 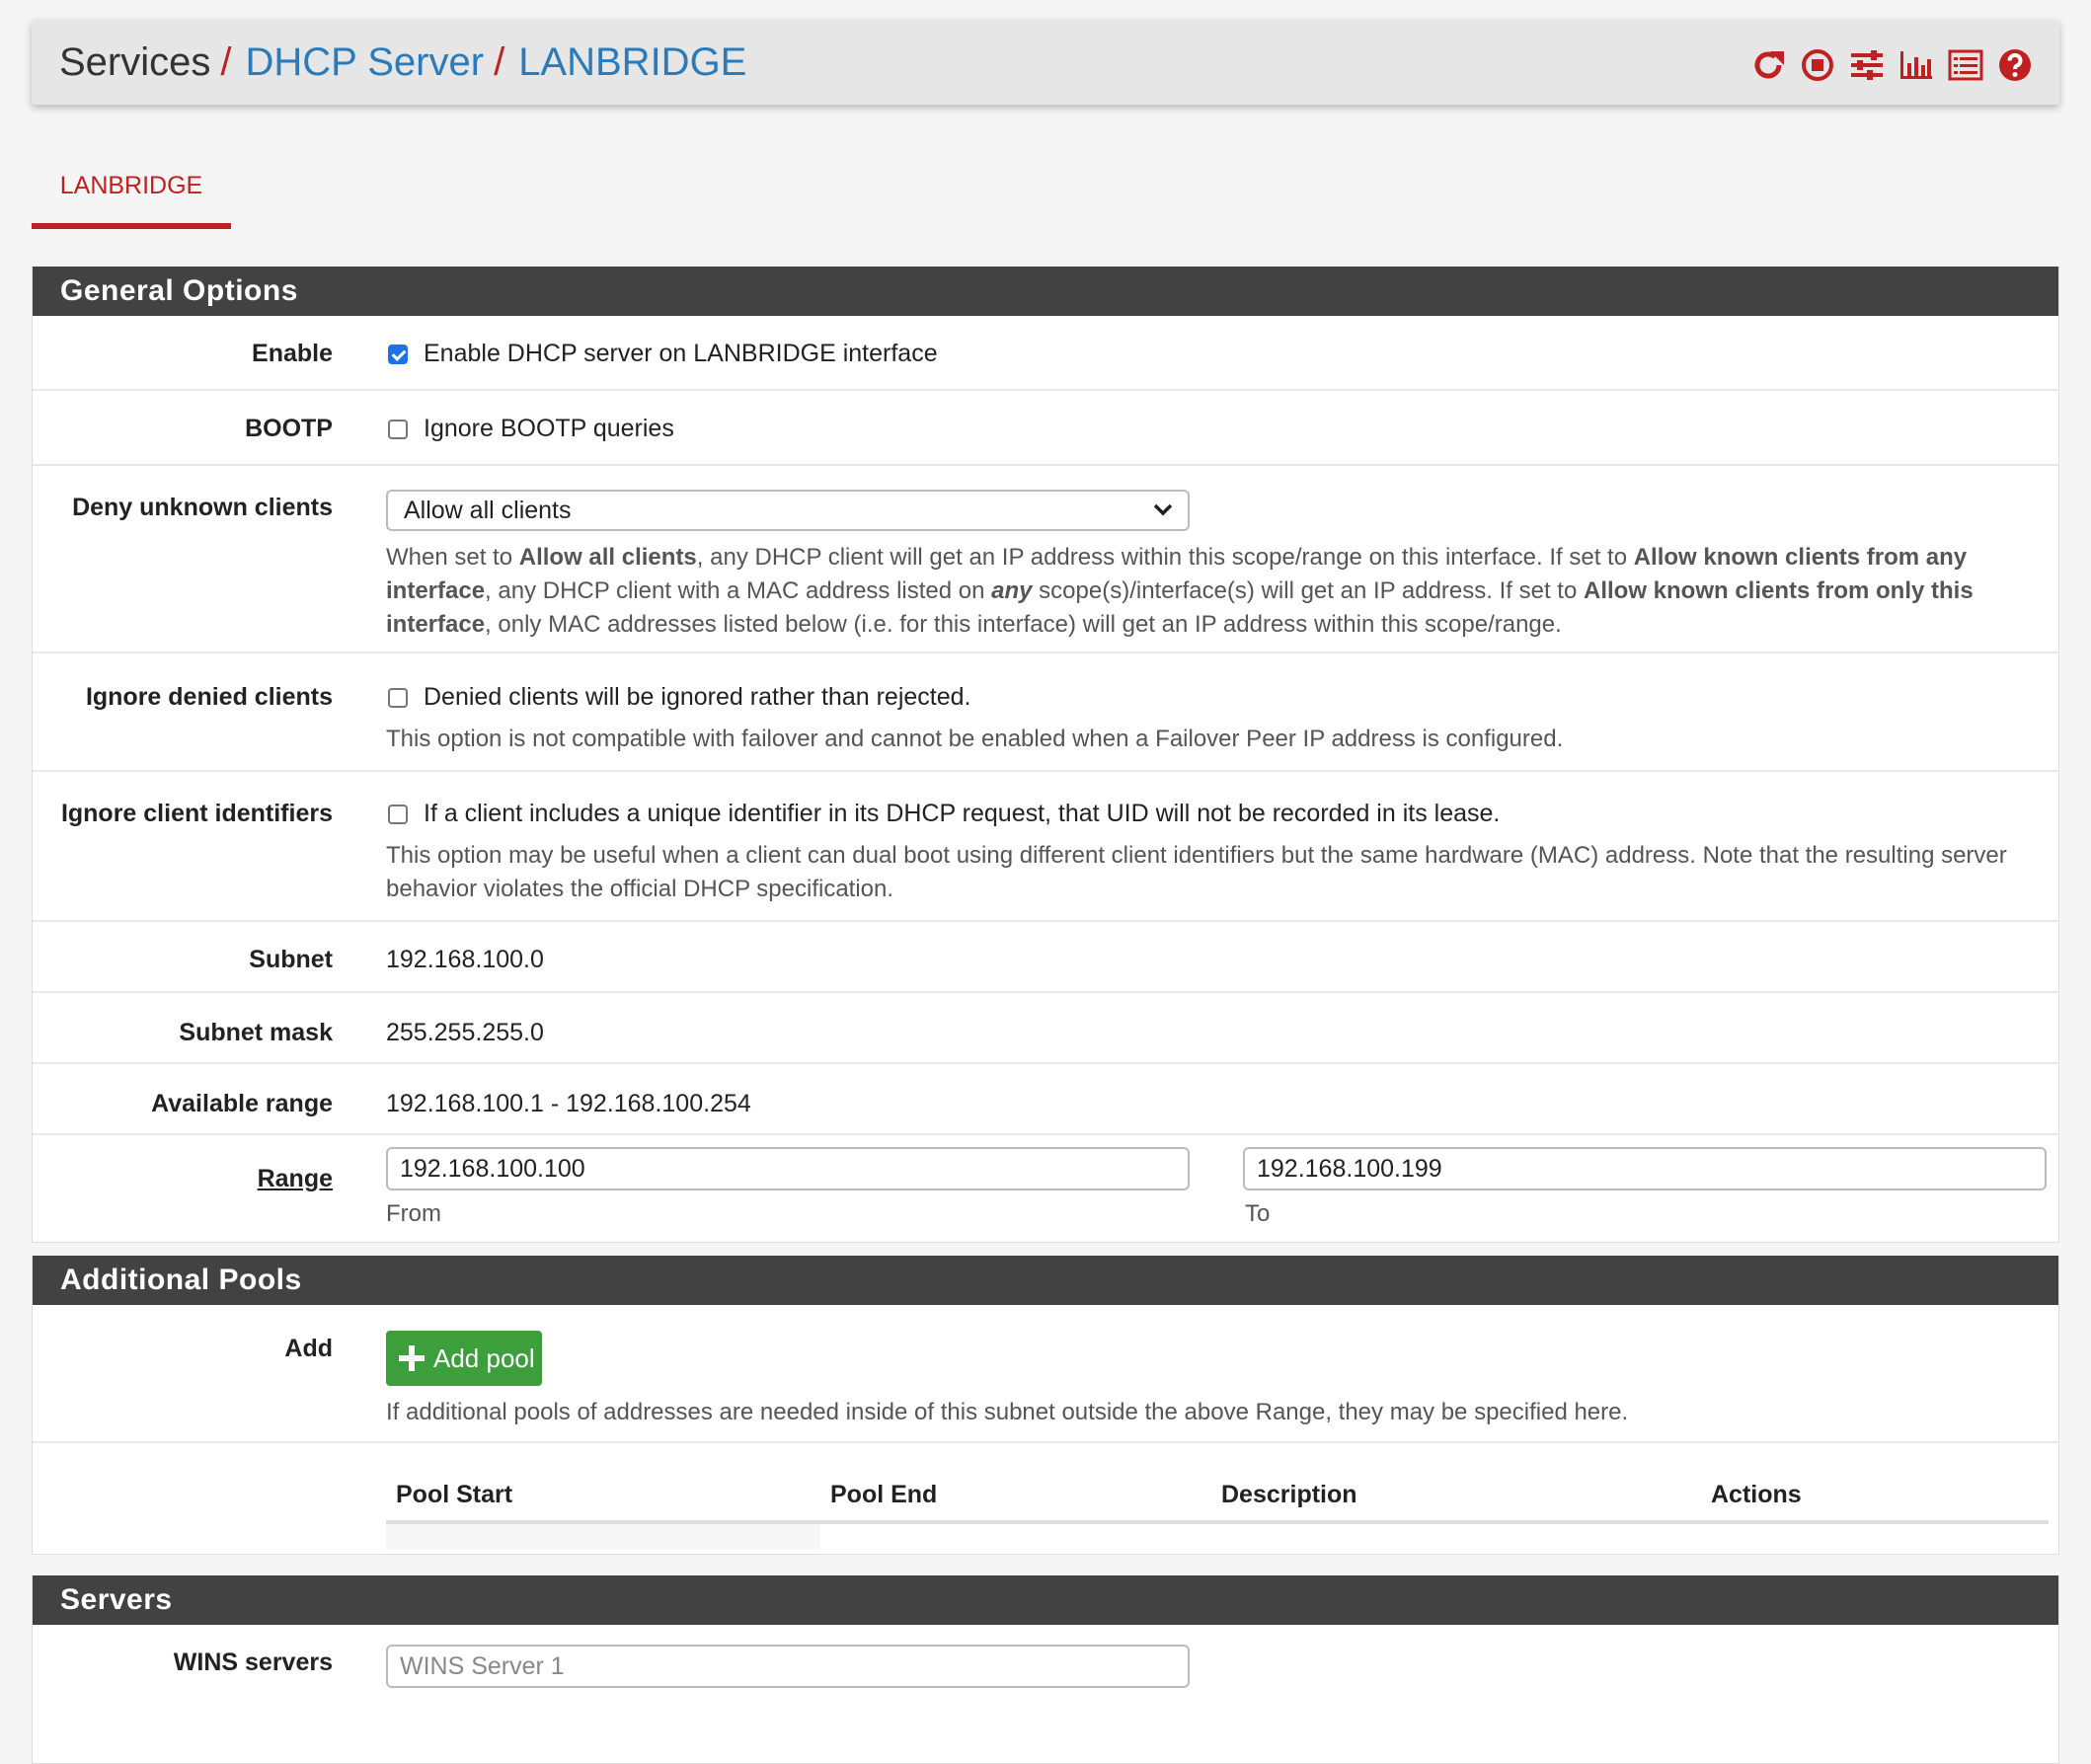 I want to click on breadcrumb: Services / DHCP Server / LANBRIDGE, so click(x=402, y=62).